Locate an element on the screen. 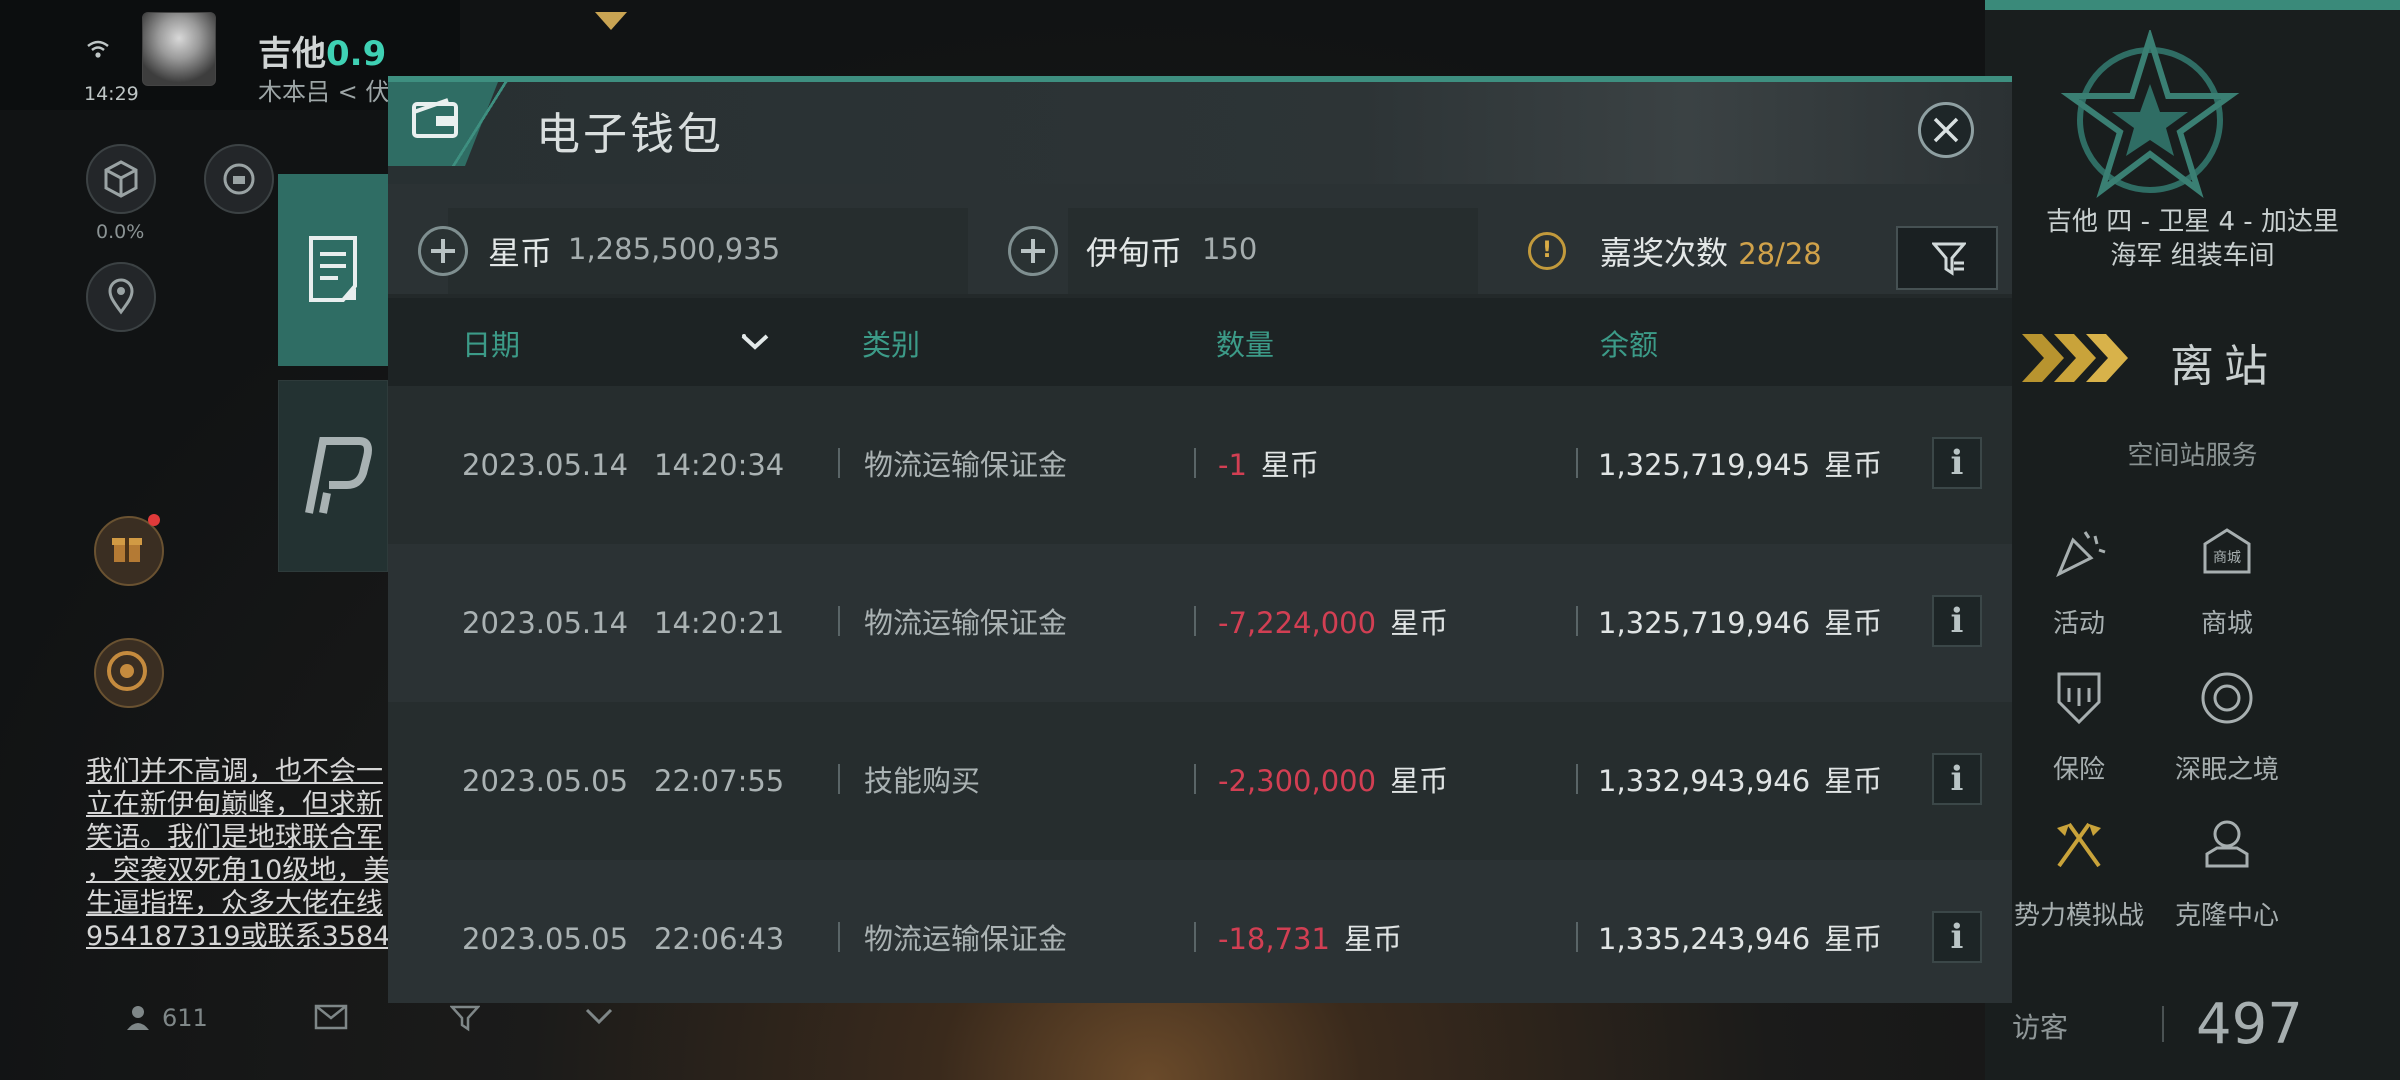  row-time: 14:20:34 is located at coordinates (719, 465).